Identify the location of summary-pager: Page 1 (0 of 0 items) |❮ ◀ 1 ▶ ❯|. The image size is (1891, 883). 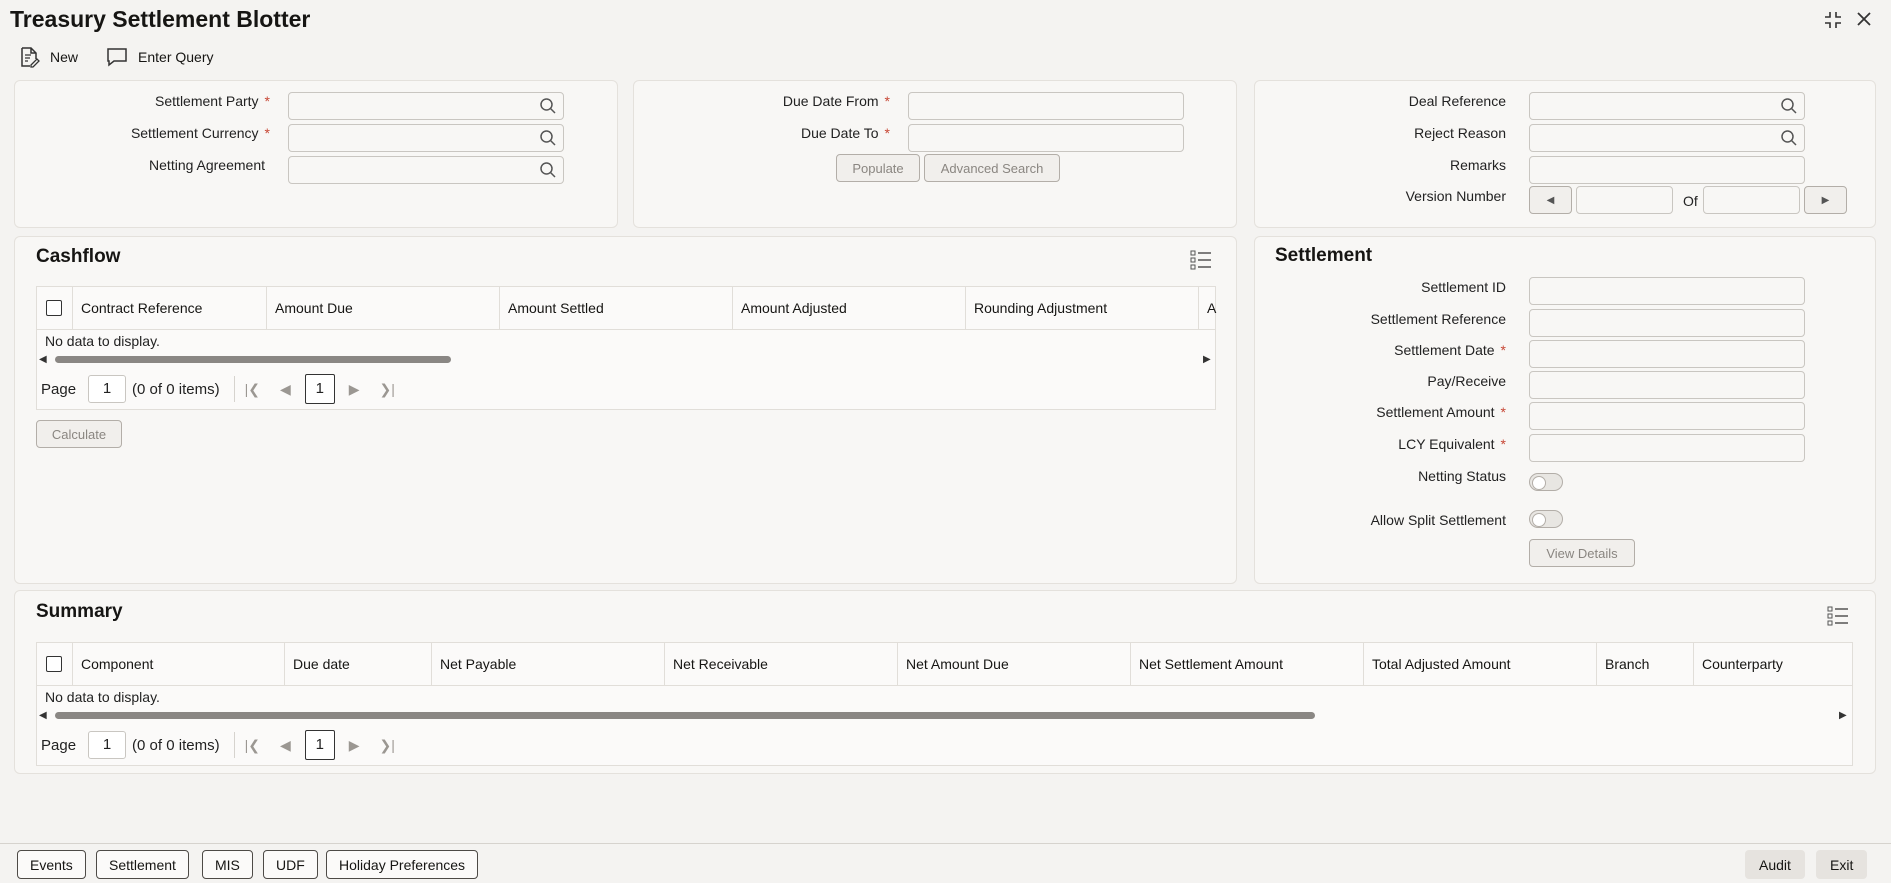
(223, 745).